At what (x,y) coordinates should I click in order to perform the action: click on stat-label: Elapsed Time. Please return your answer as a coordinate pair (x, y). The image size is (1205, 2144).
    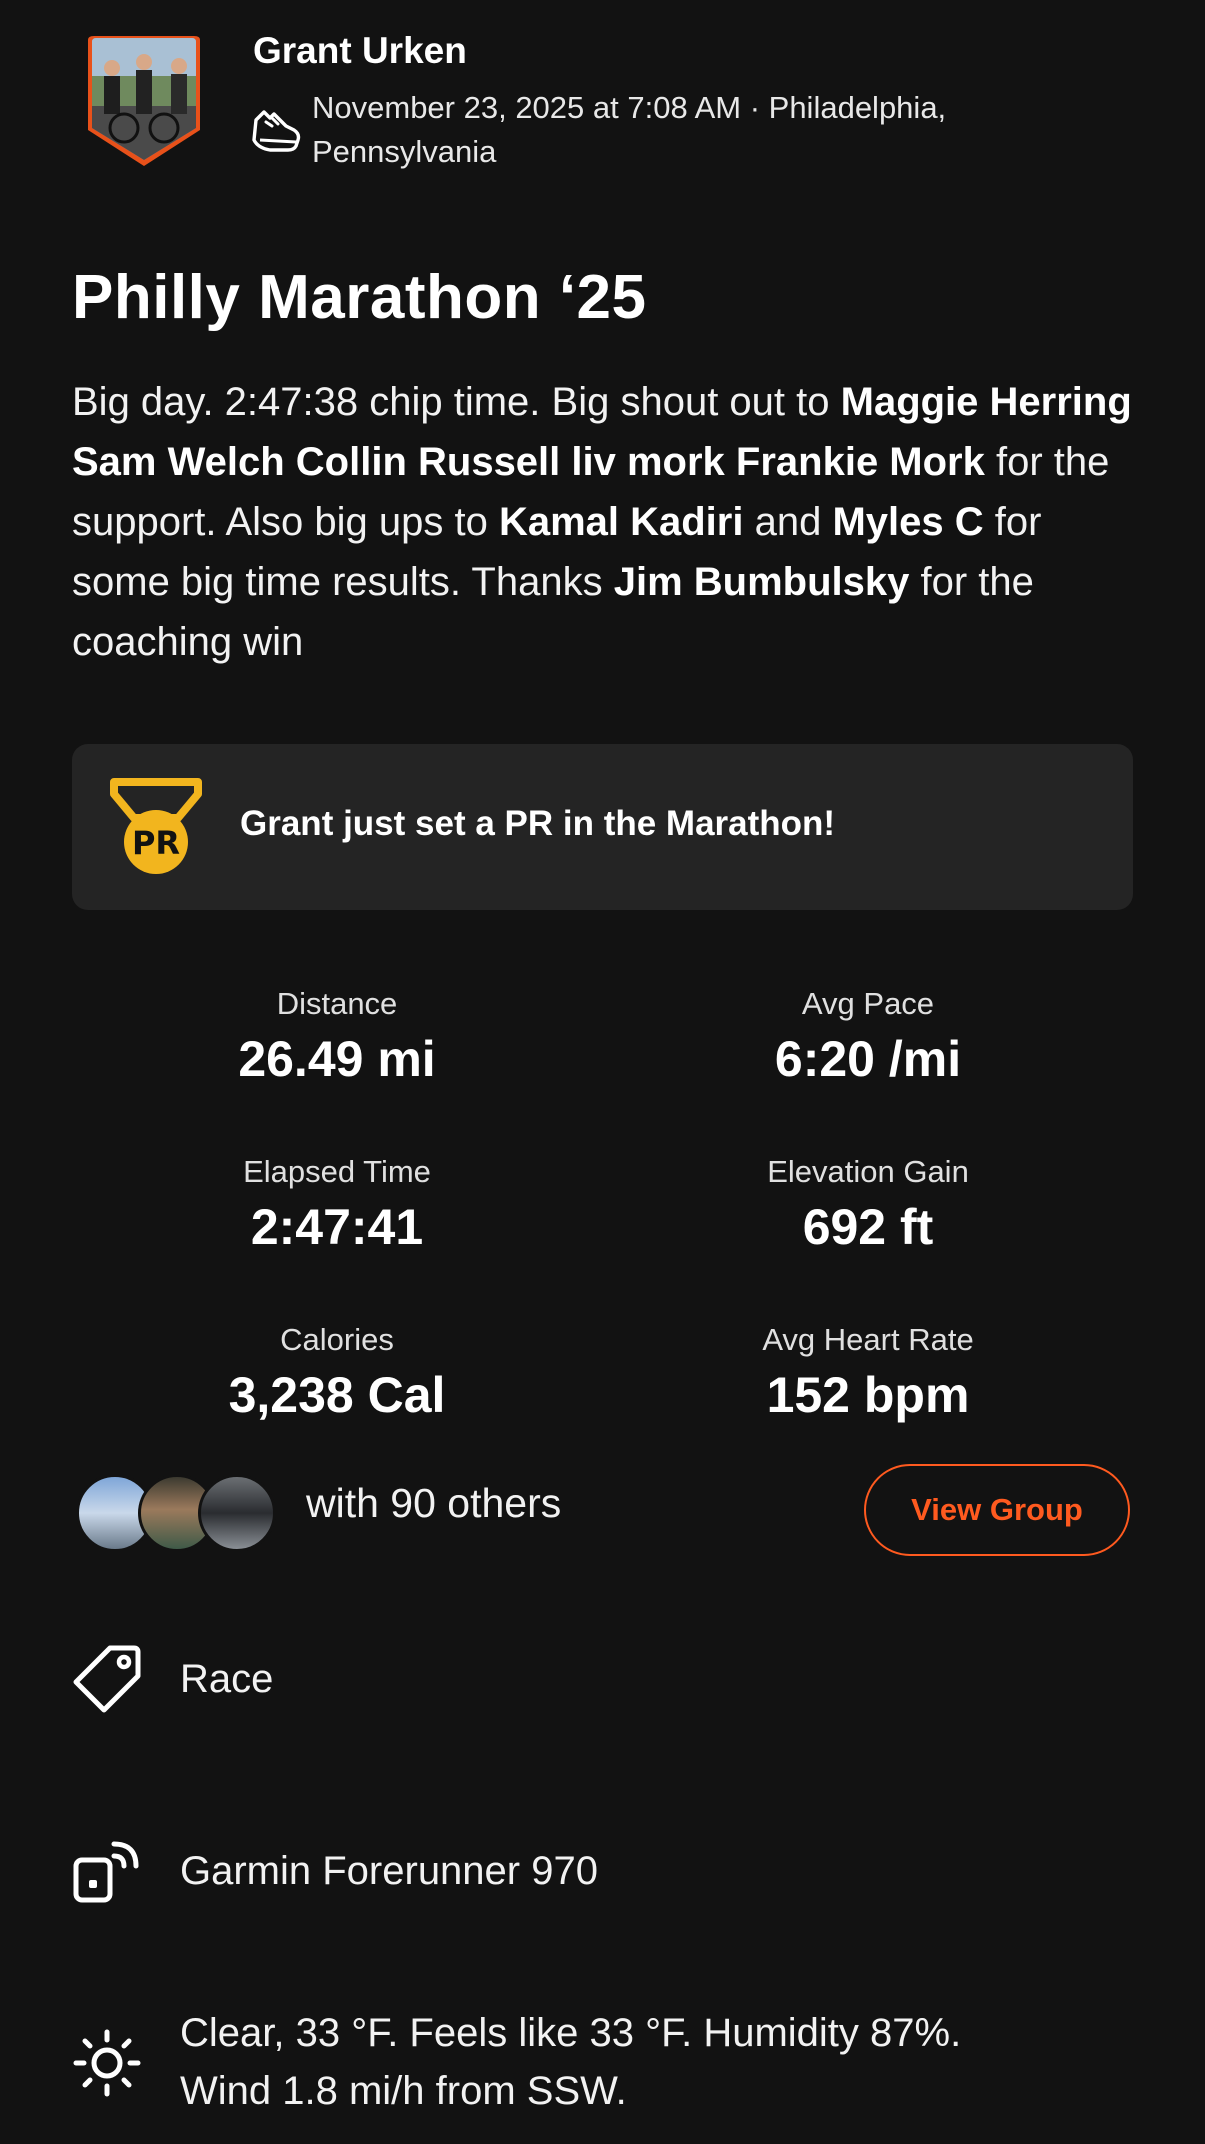
    Looking at the image, I should click on (337, 1171).